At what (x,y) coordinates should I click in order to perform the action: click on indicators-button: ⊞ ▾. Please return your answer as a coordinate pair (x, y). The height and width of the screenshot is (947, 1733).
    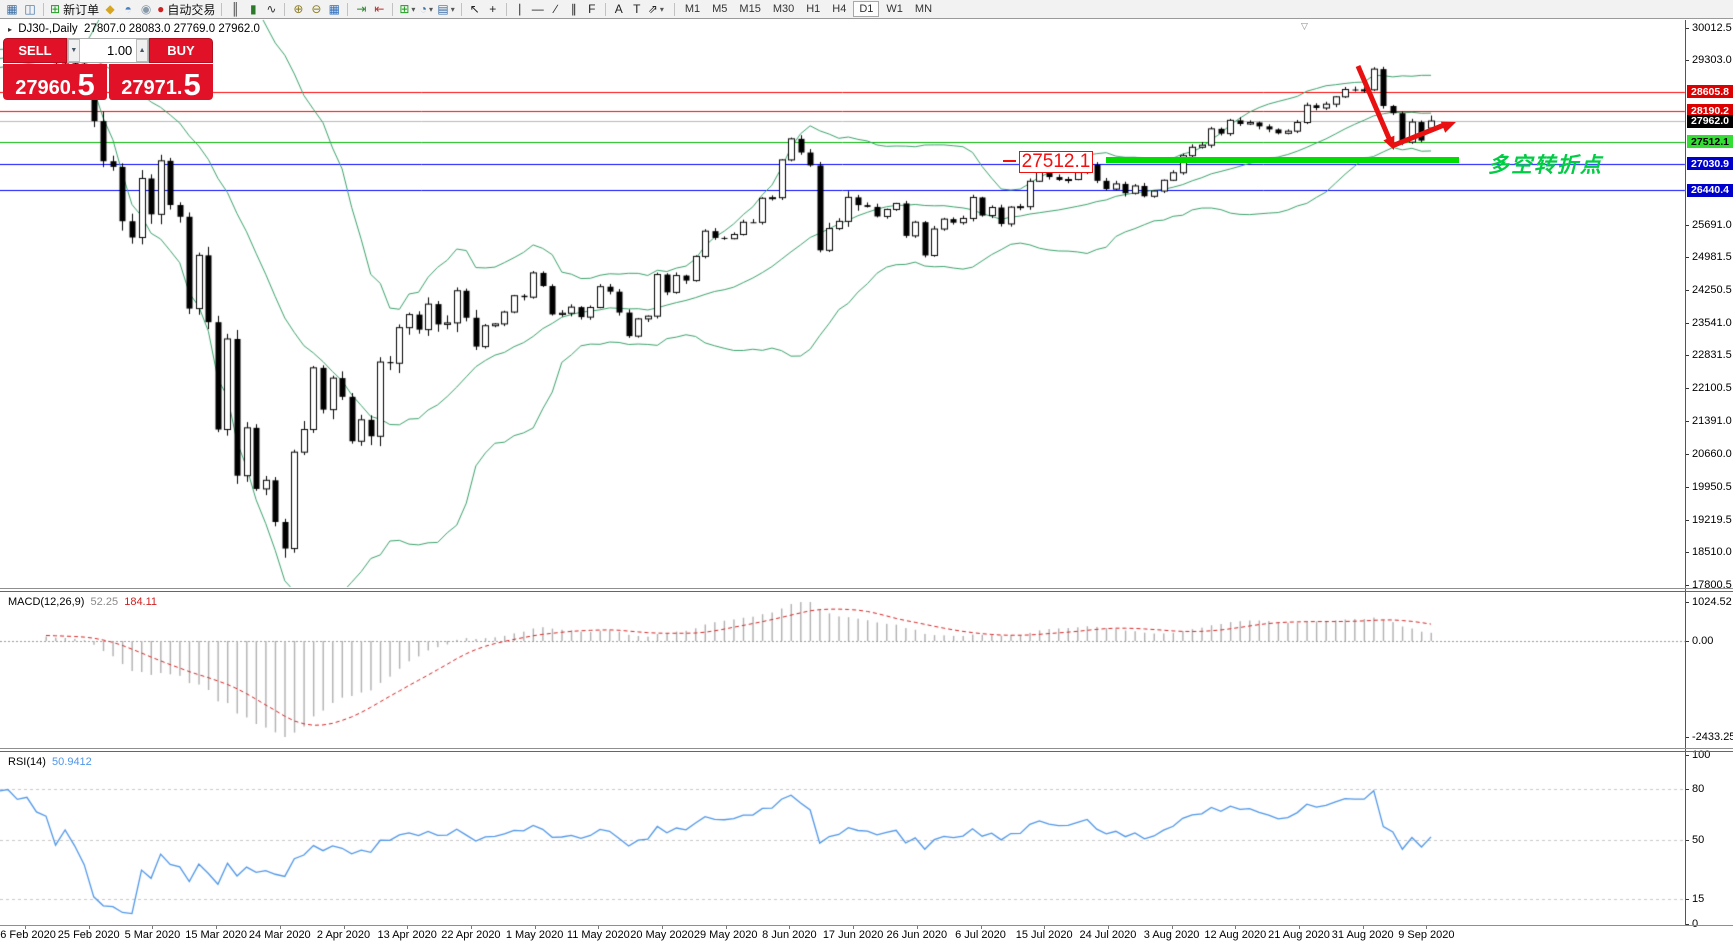
    Looking at the image, I should click on (407, 9).